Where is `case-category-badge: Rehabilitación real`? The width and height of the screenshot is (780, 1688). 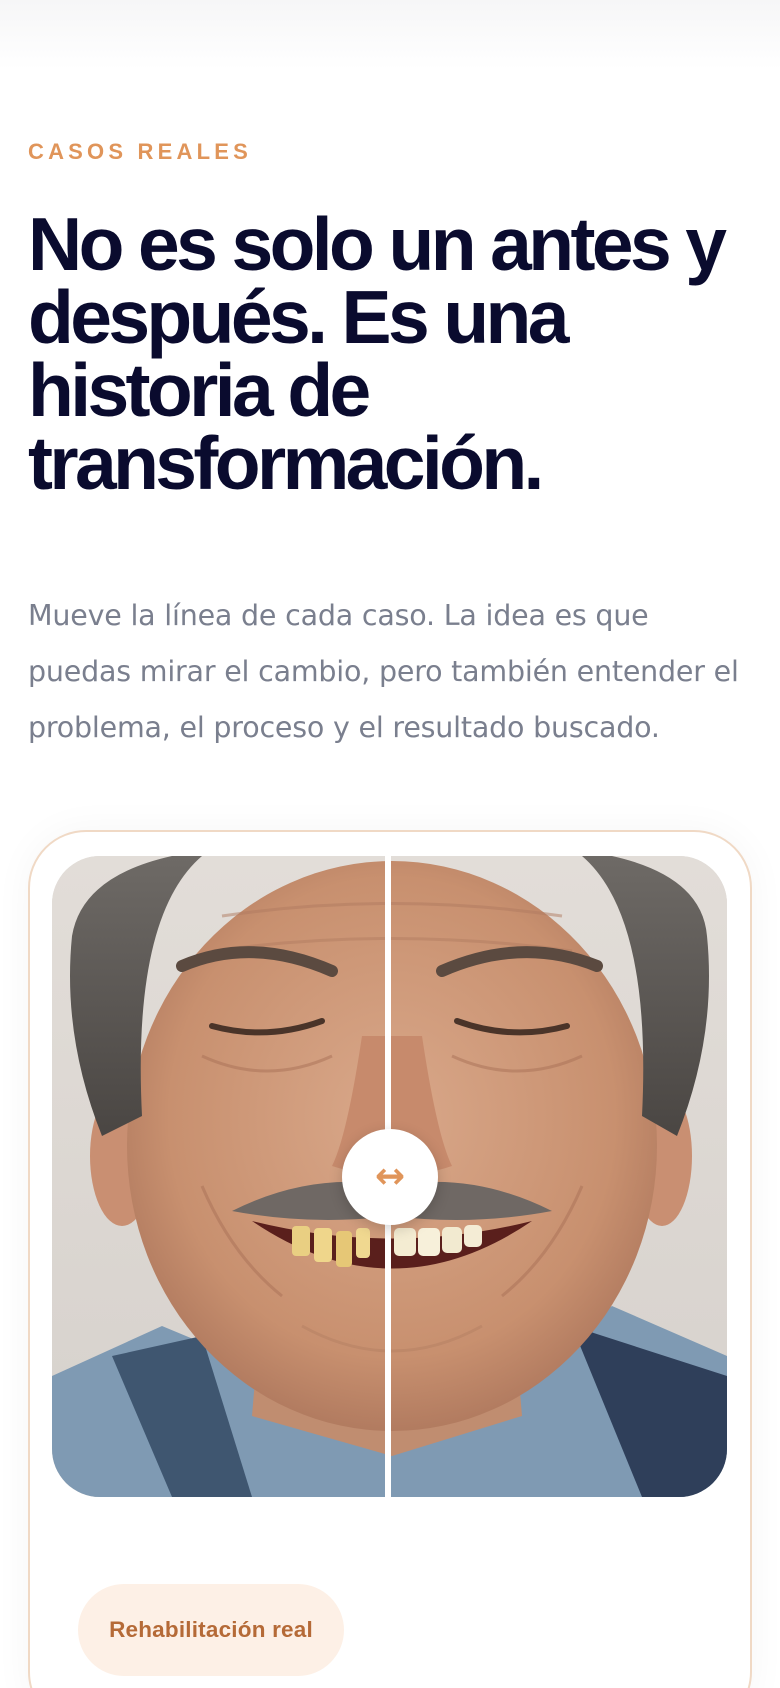
case-category-badge: Rehabilitación real is located at coordinates (211, 1630).